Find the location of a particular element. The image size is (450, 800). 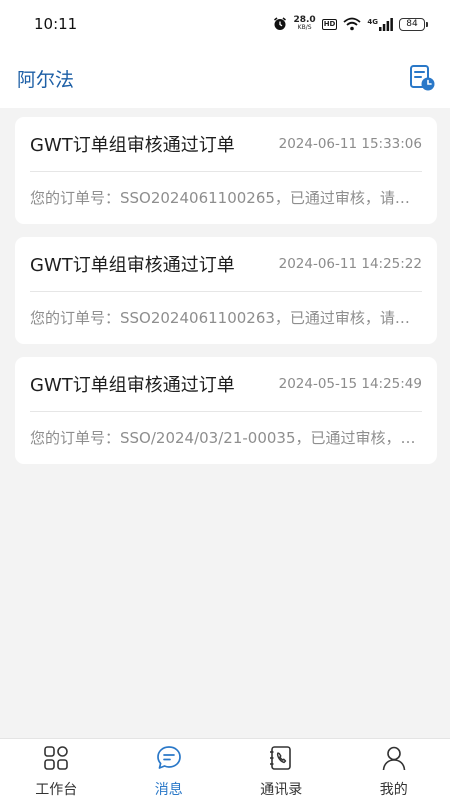

tab-profile: 我的 is located at coordinates (394, 769).